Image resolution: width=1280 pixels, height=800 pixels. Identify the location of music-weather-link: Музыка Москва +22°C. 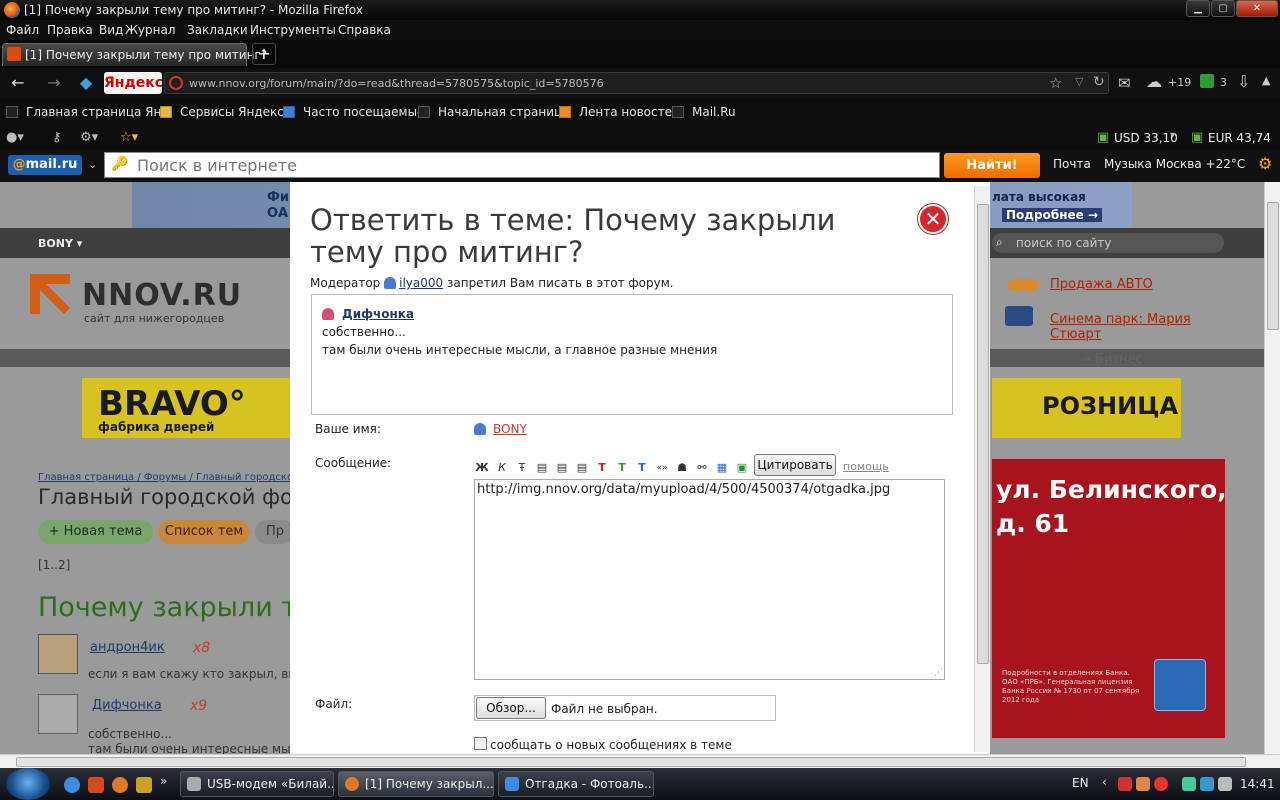
(1174, 164).